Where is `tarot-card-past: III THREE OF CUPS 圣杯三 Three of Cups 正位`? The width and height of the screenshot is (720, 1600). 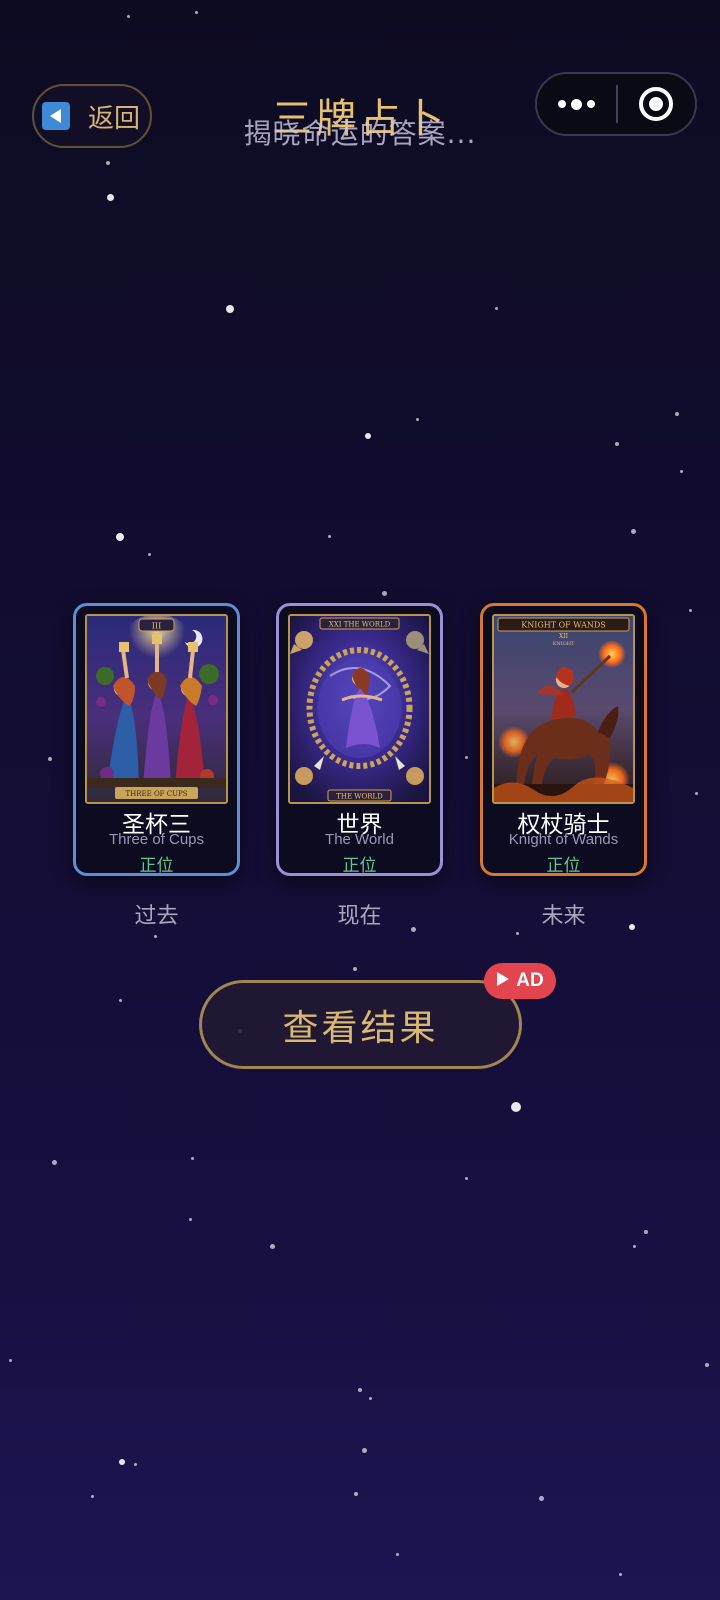 tarot-card-past: III THREE OF CUPS 圣杯三 Three of Cups 正位 is located at coordinates (156, 739).